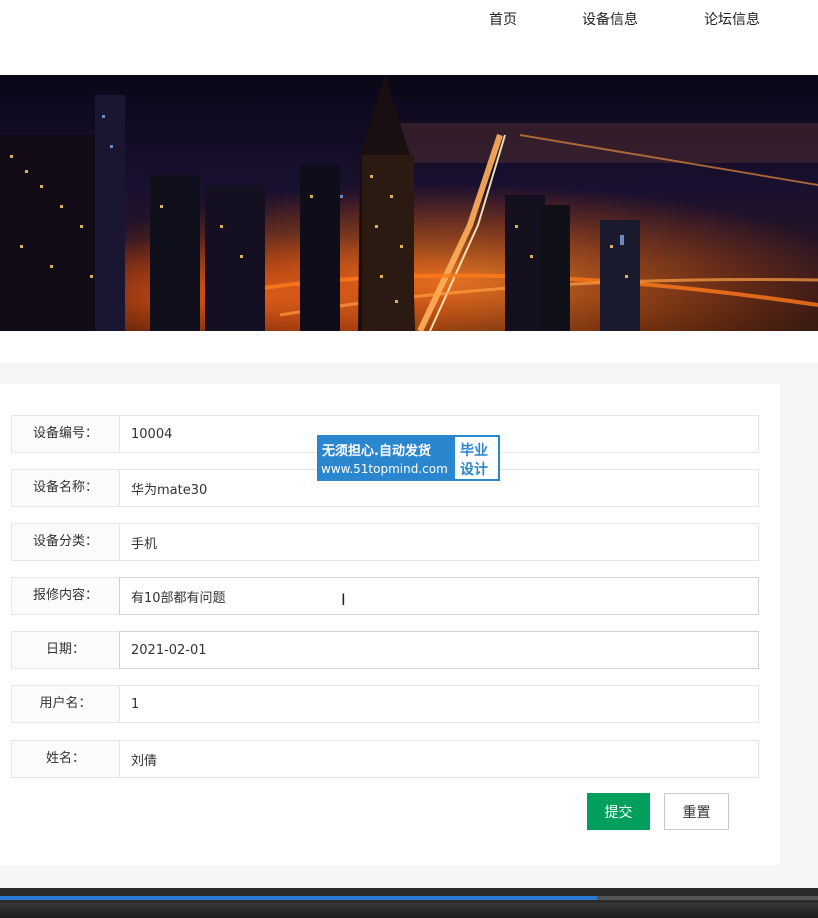  I want to click on form-row-repair-content: 报修内容：, so click(385, 596).